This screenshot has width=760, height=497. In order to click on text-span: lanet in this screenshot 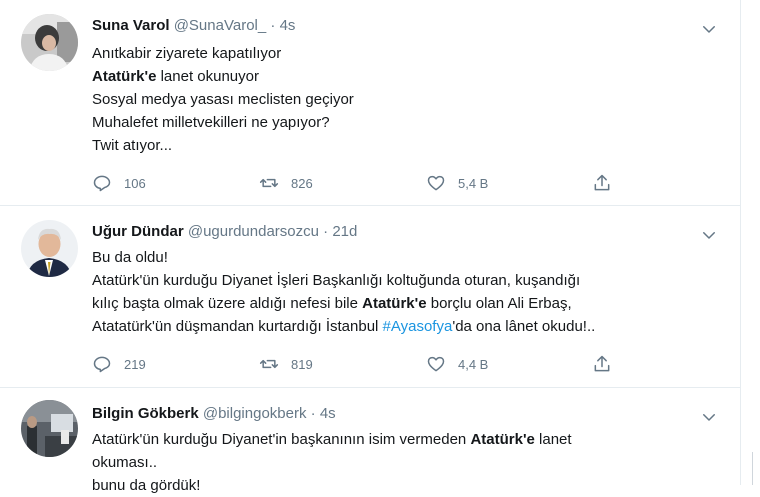, I will do `click(553, 439)`.